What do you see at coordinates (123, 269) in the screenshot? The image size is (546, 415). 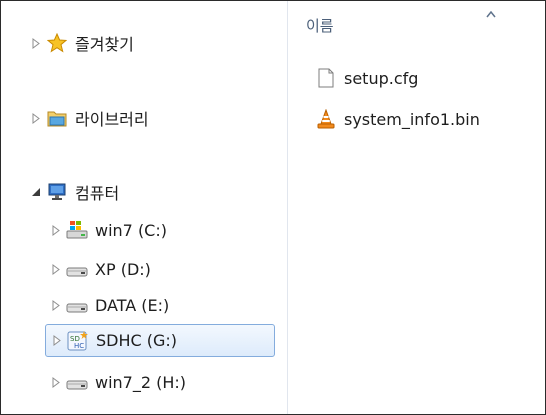 I see `drive-label: XP (D:)` at bounding box center [123, 269].